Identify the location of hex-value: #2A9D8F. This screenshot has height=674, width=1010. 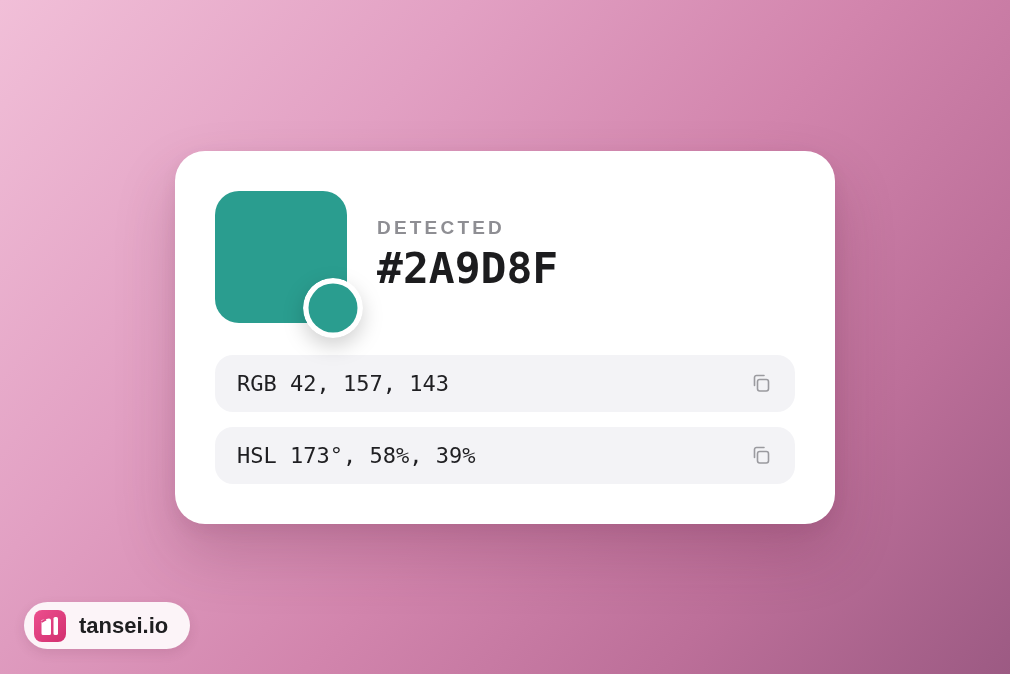
(468, 269).